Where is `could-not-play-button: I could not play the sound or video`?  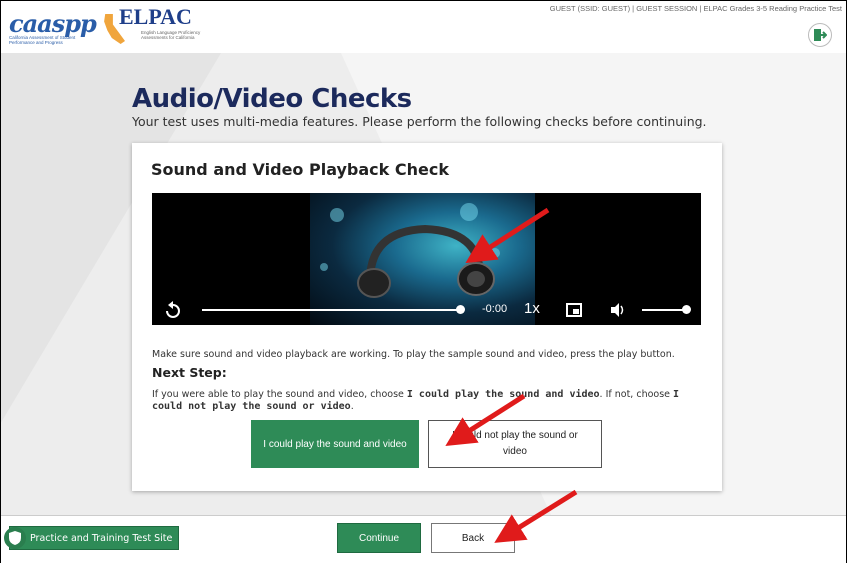
could-not-play-button: I could not play the sound or video is located at coordinates (515, 444).